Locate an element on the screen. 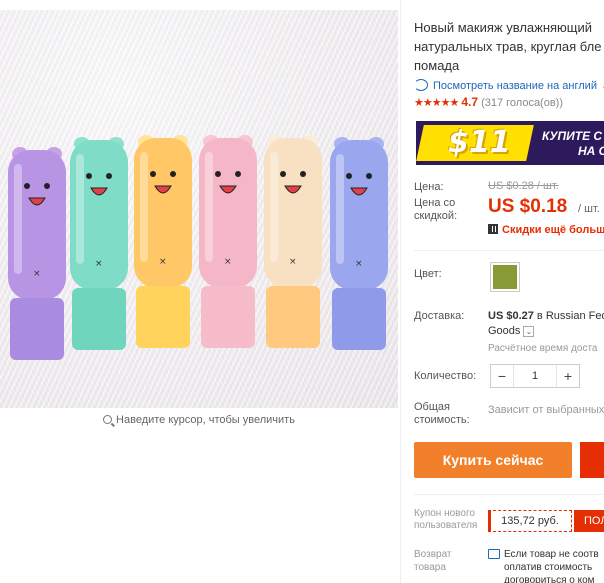 Image resolution: width=604 pixels, height=583 pixels. quantity-stepper: − 1 + is located at coordinates (535, 376).